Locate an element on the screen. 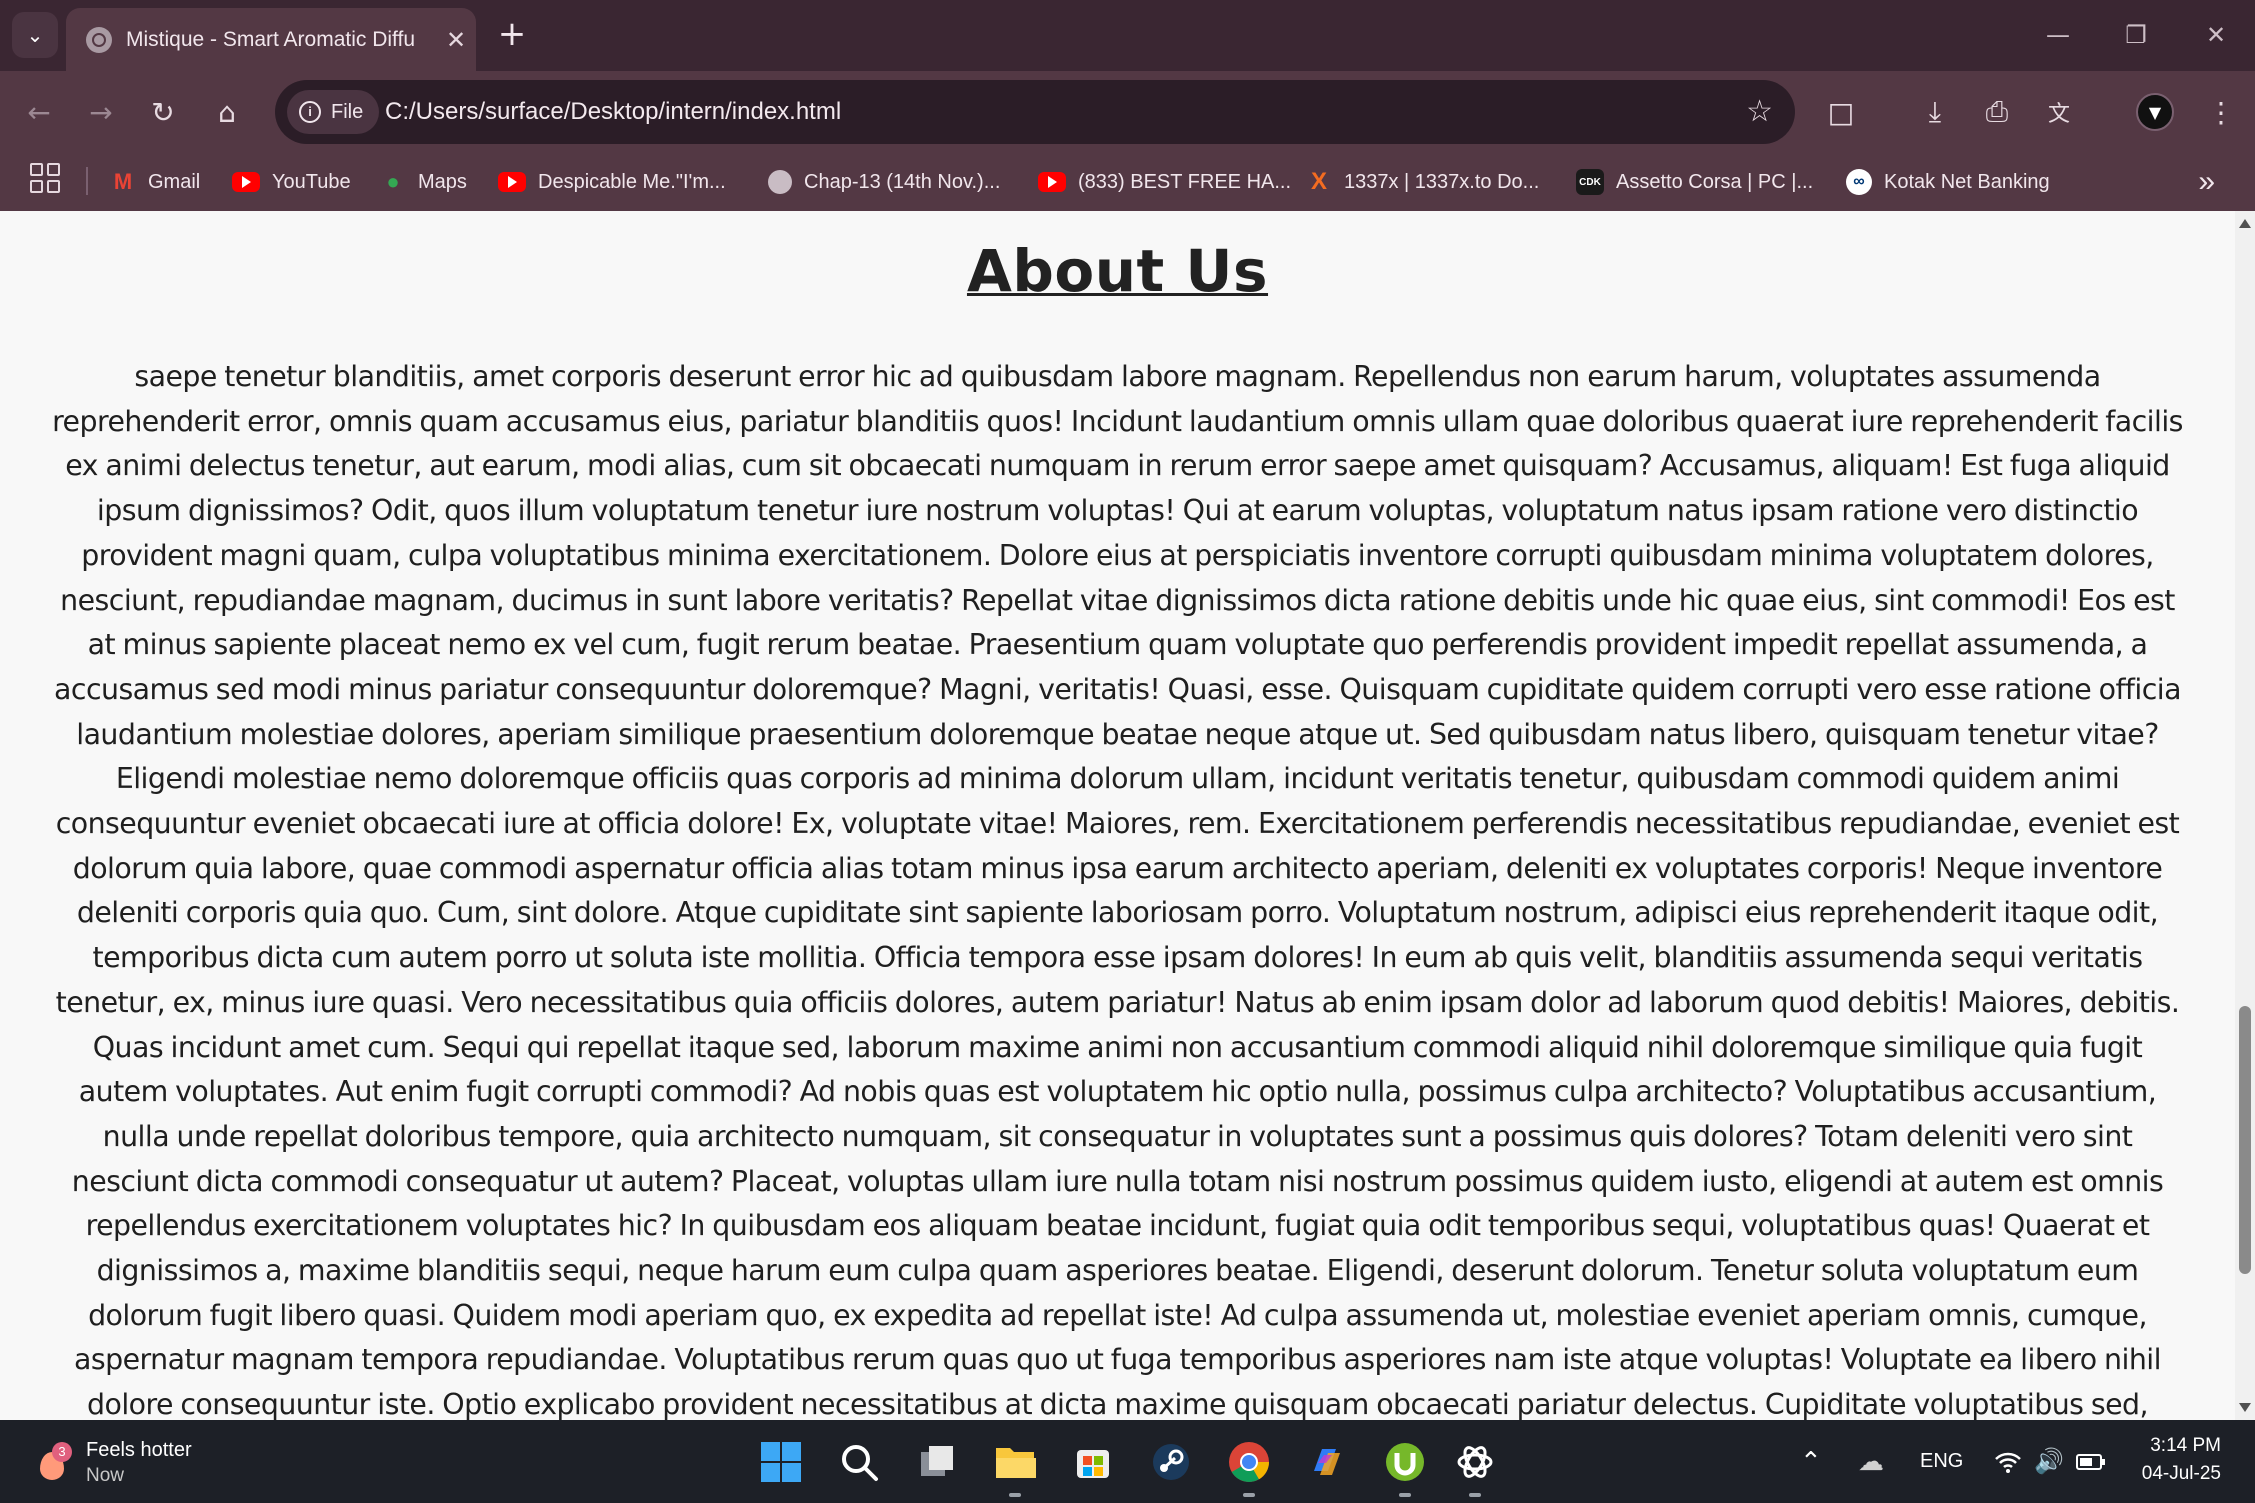 The image size is (2255, 1503). printer-icon: ⎙ is located at coordinates (1997, 111).